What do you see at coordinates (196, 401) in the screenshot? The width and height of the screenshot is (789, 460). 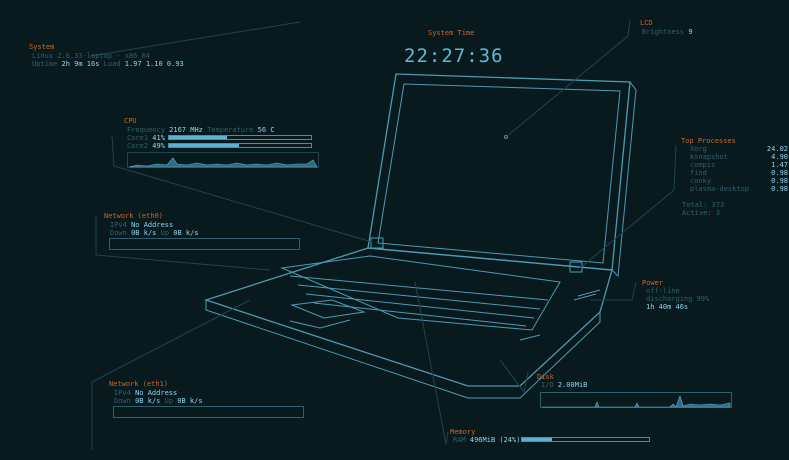 I see `eth1-up-unit: k/s` at bounding box center [196, 401].